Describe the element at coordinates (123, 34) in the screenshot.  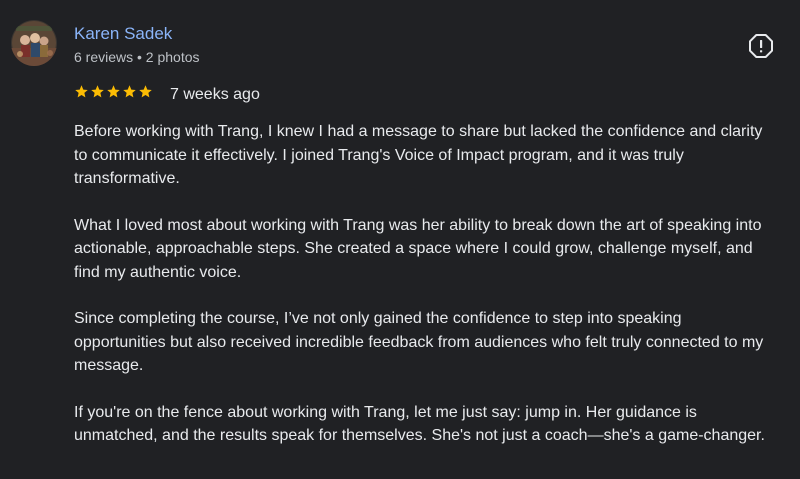
I see `reviewer-name: Karen Sadek` at that location.